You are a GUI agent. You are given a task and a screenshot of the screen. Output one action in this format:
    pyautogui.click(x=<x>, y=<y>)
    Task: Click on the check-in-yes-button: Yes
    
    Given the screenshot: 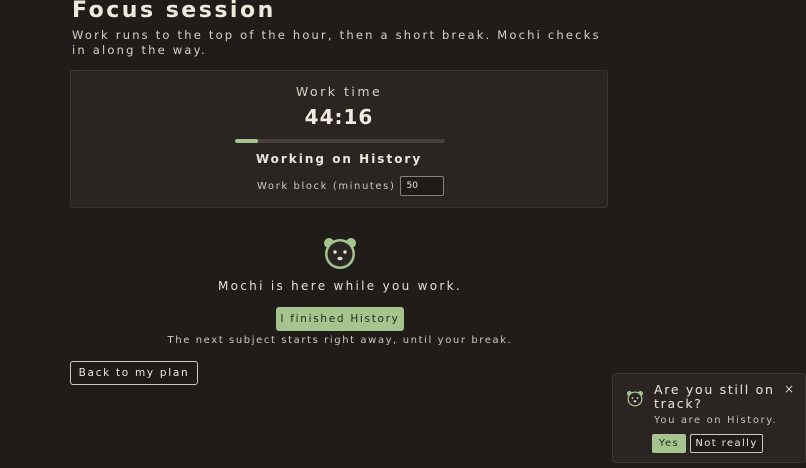 What is the action you would take?
    pyautogui.click(x=669, y=443)
    